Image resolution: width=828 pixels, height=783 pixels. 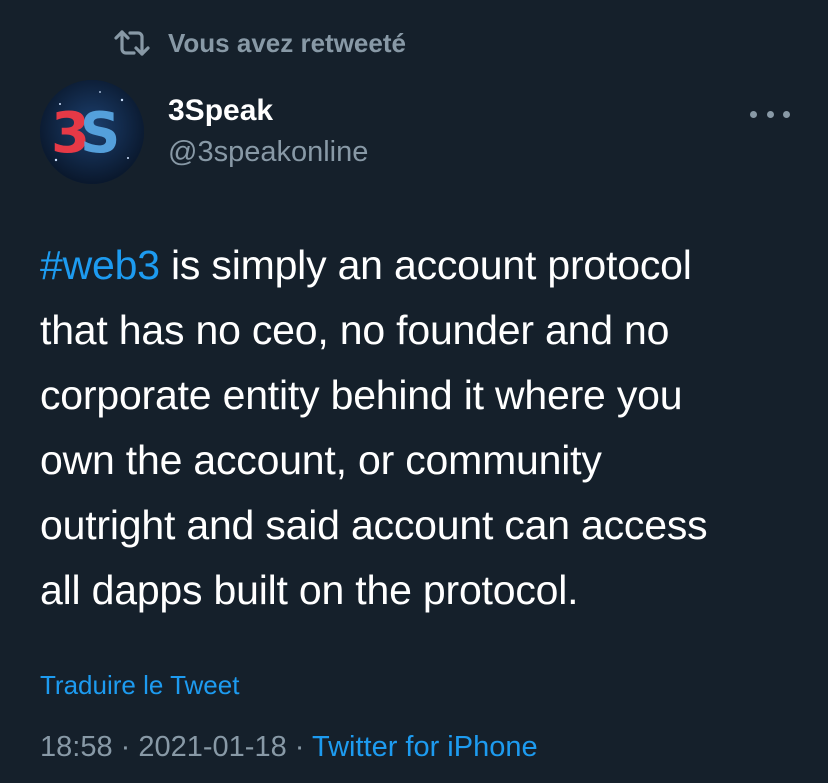 What do you see at coordinates (425, 265) in the screenshot?
I see `tweet-line-text: is simply an account protocol` at bounding box center [425, 265].